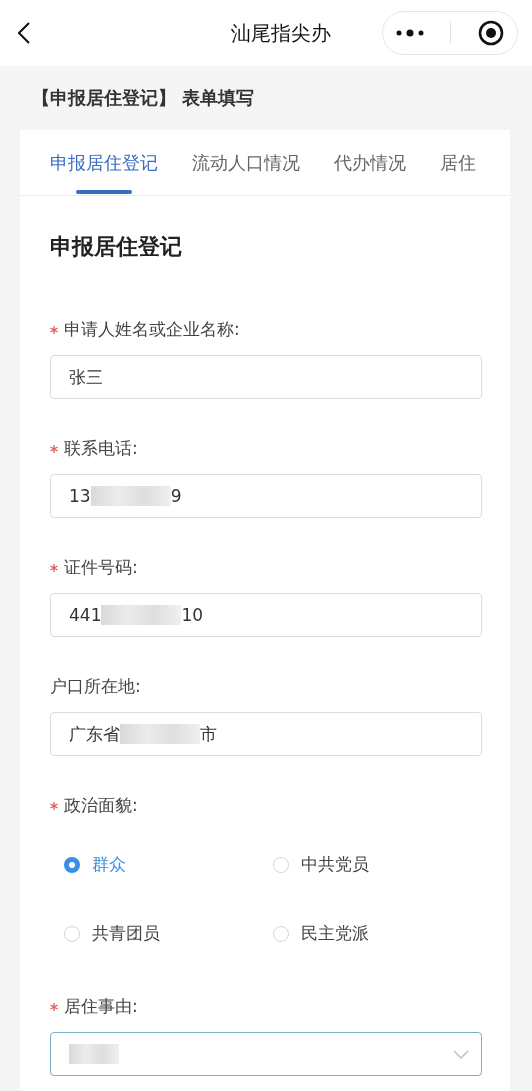 The width and height of the screenshot is (532, 1091). I want to click on field-value: 13, so click(80, 496).